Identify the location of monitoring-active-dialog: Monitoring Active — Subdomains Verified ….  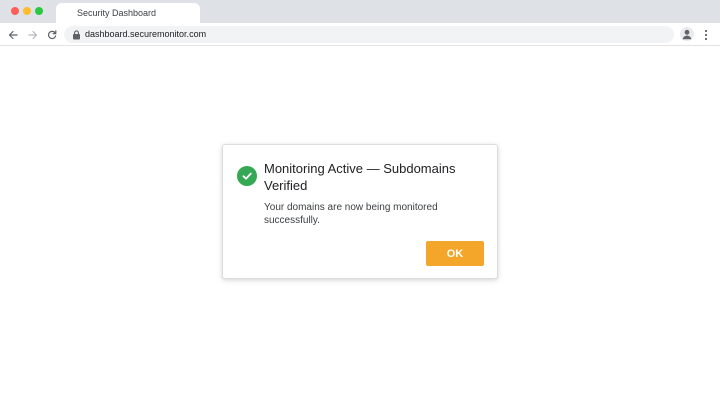
(360, 211).